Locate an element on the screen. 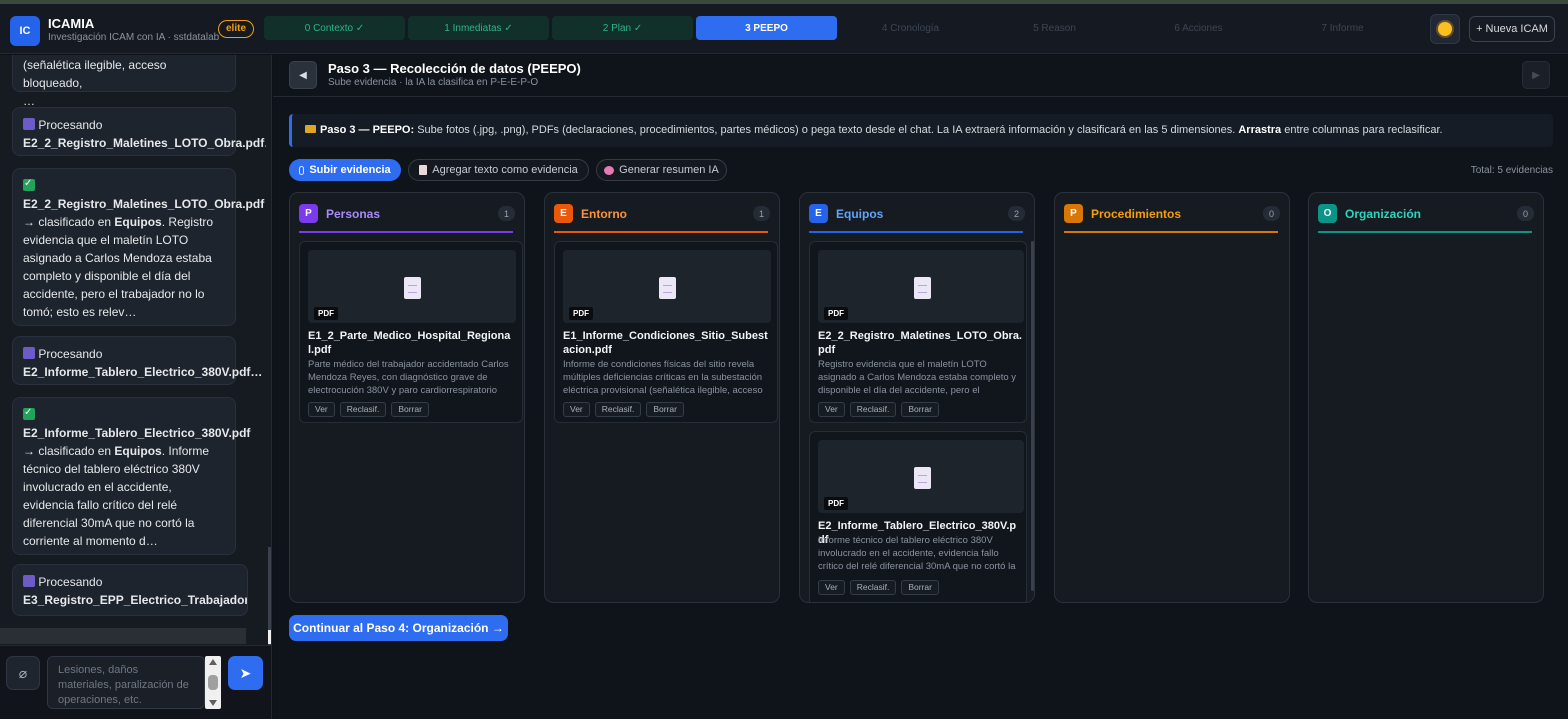 The image size is (1568, 719). chat-input is located at coordinates (126, 682).